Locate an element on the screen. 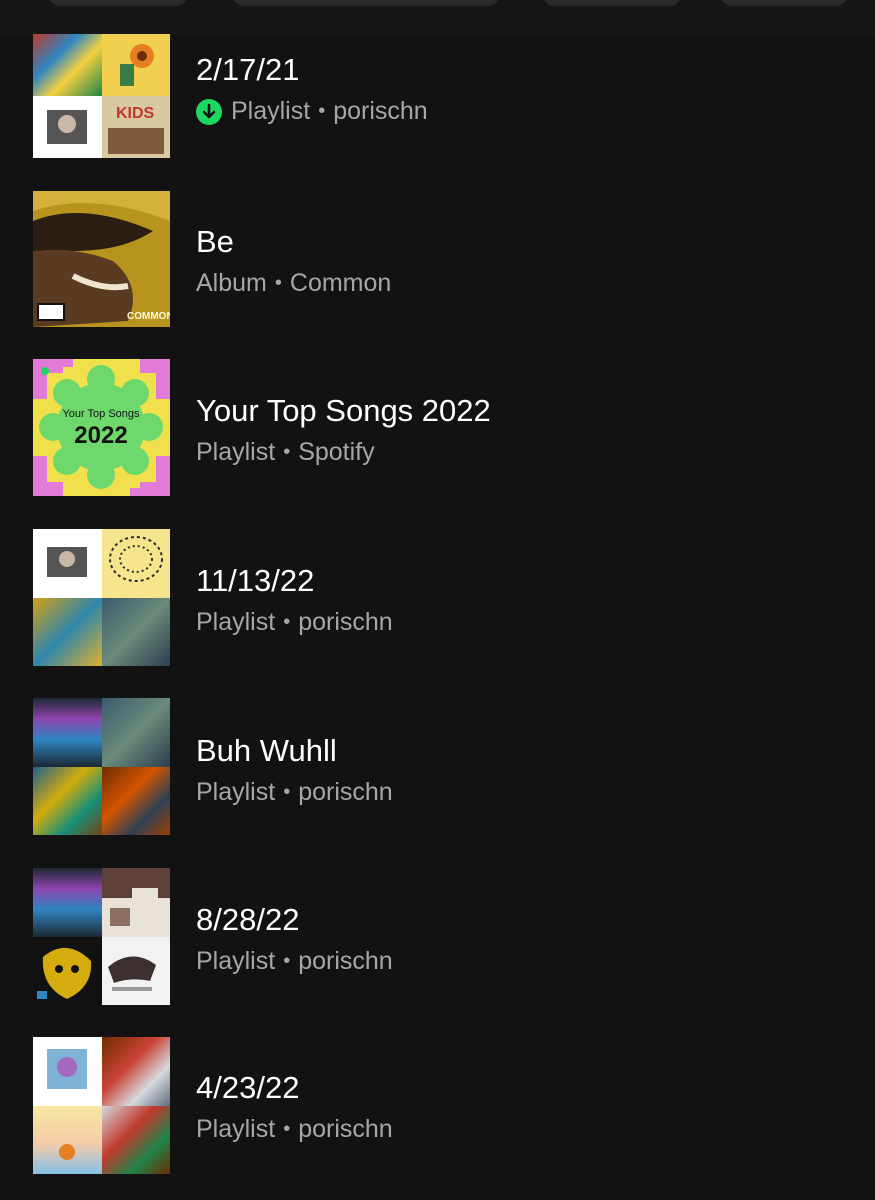 The image size is (875, 1200). downloaded-icon is located at coordinates (209, 111).